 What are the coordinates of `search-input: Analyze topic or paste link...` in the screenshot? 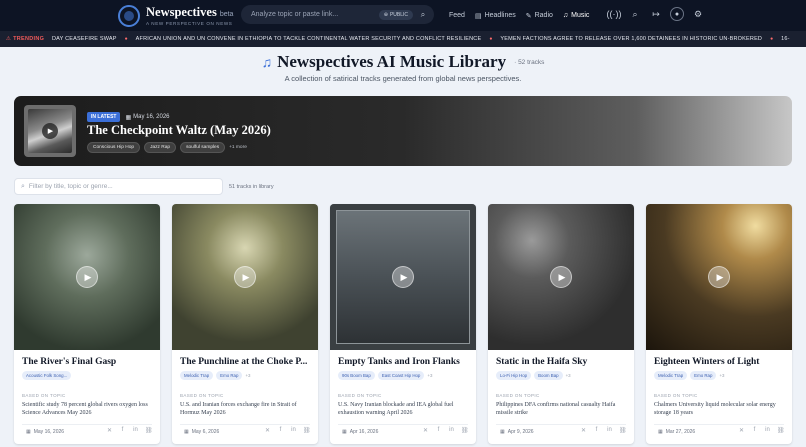 It's located at (315, 14).